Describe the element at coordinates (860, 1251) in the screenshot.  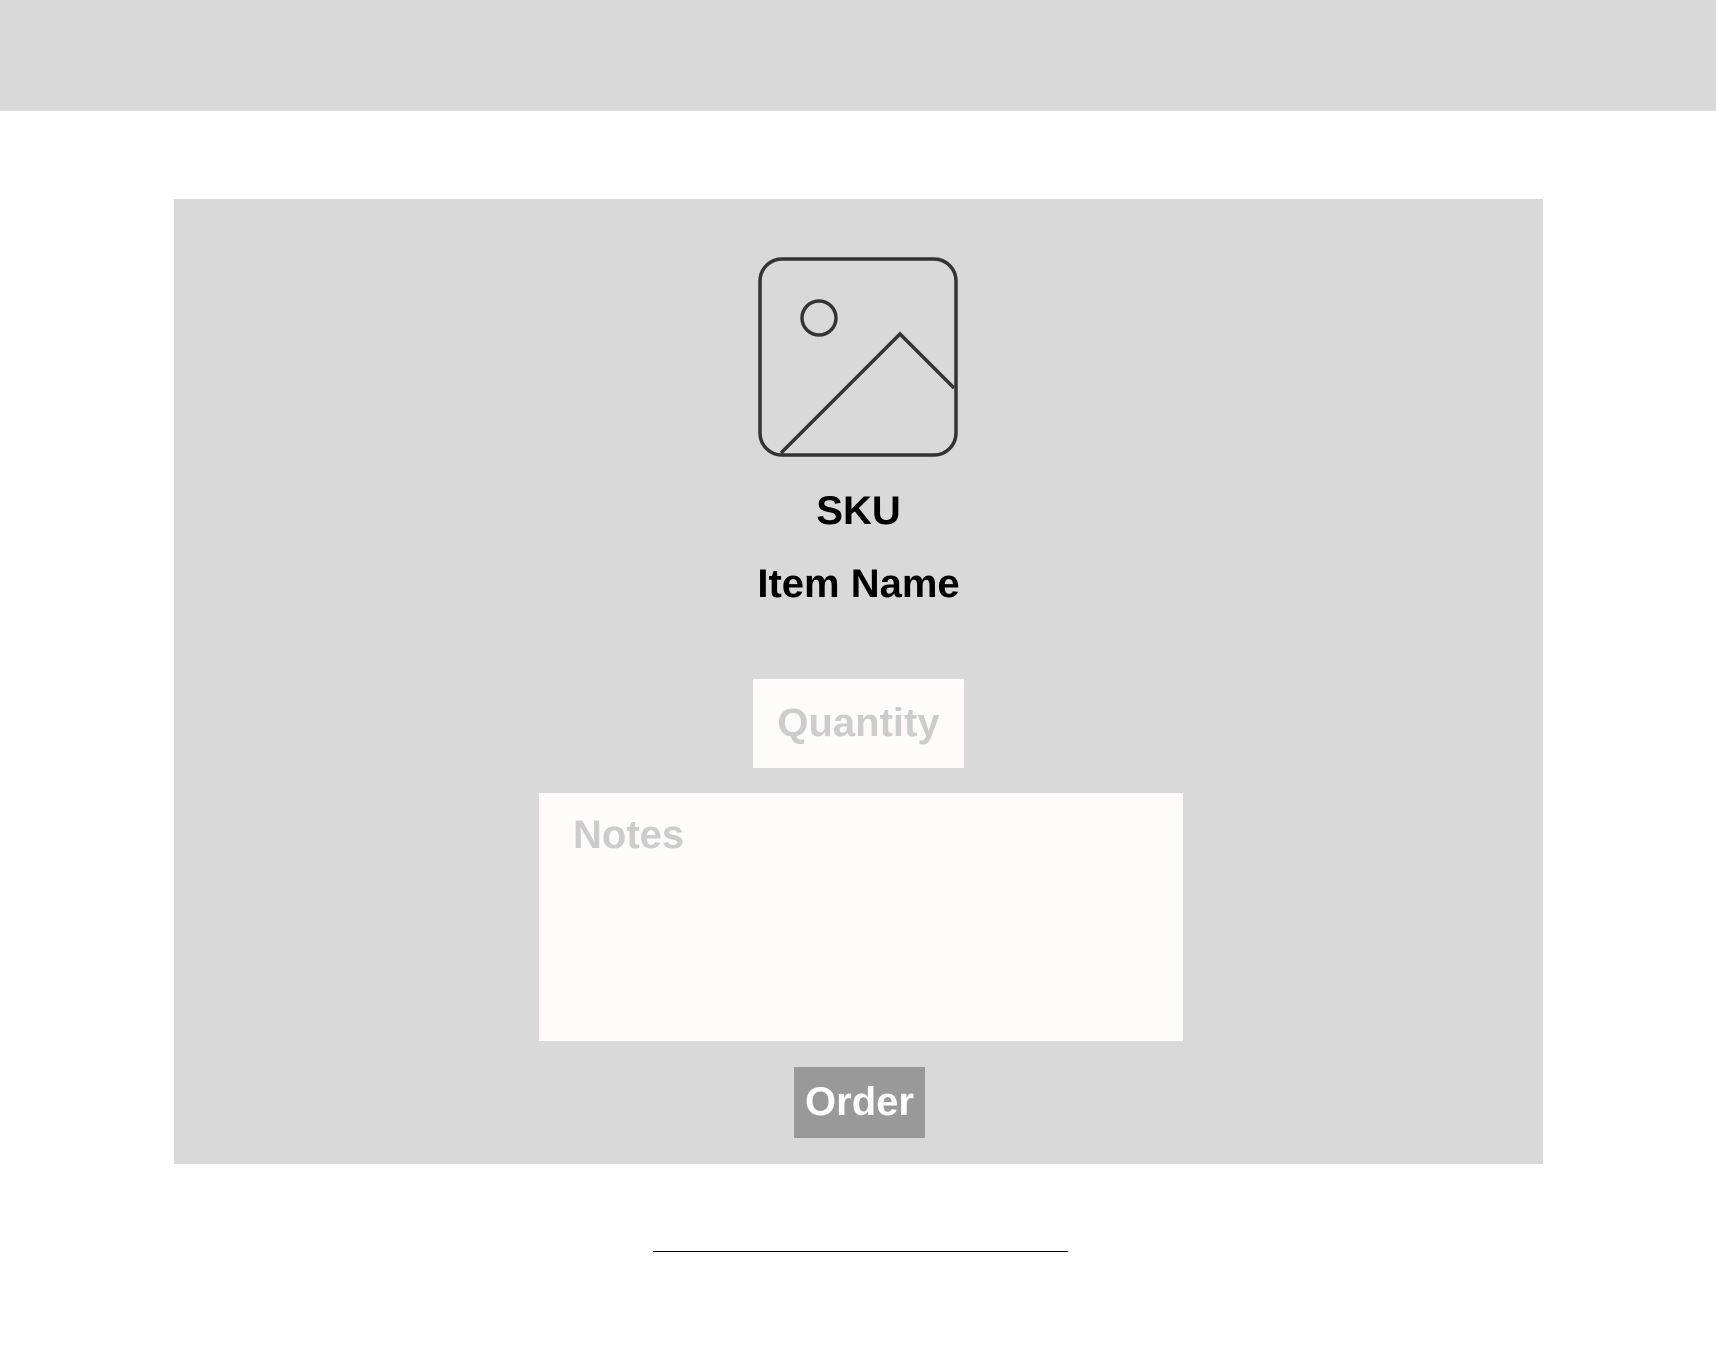
I see `bottom-divider` at that location.